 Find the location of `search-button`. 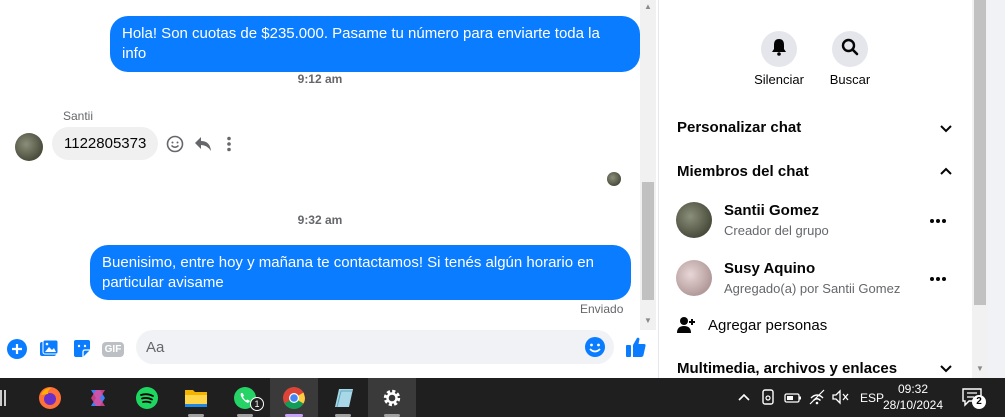

search-button is located at coordinates (850, 49).